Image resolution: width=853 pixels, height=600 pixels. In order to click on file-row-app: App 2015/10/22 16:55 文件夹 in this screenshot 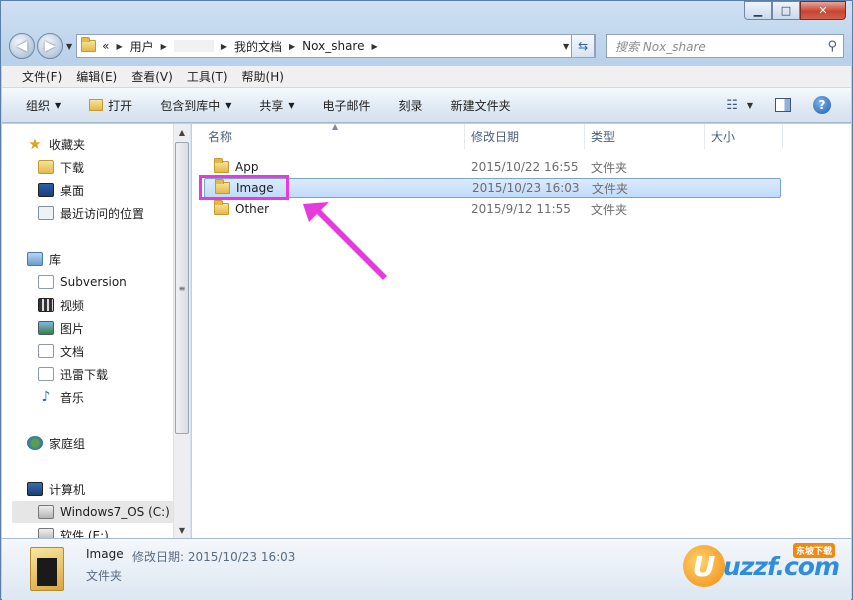, I will do `click(492, 167)`.